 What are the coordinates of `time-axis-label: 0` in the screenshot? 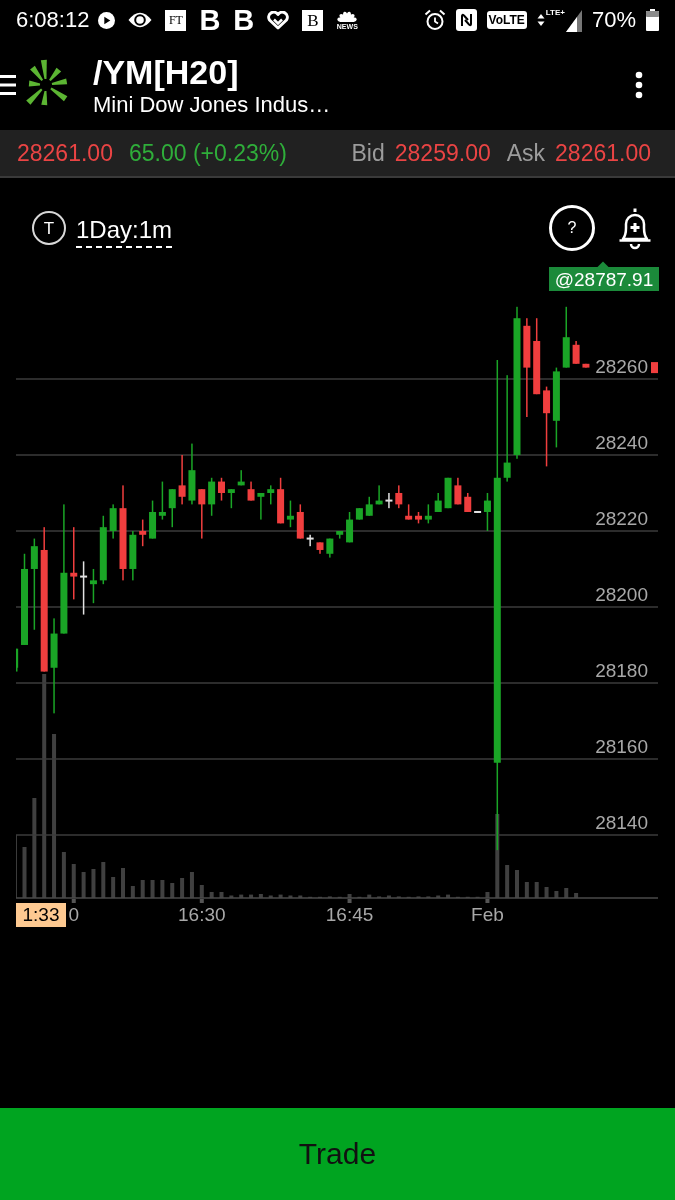 It's located at (74, 914).